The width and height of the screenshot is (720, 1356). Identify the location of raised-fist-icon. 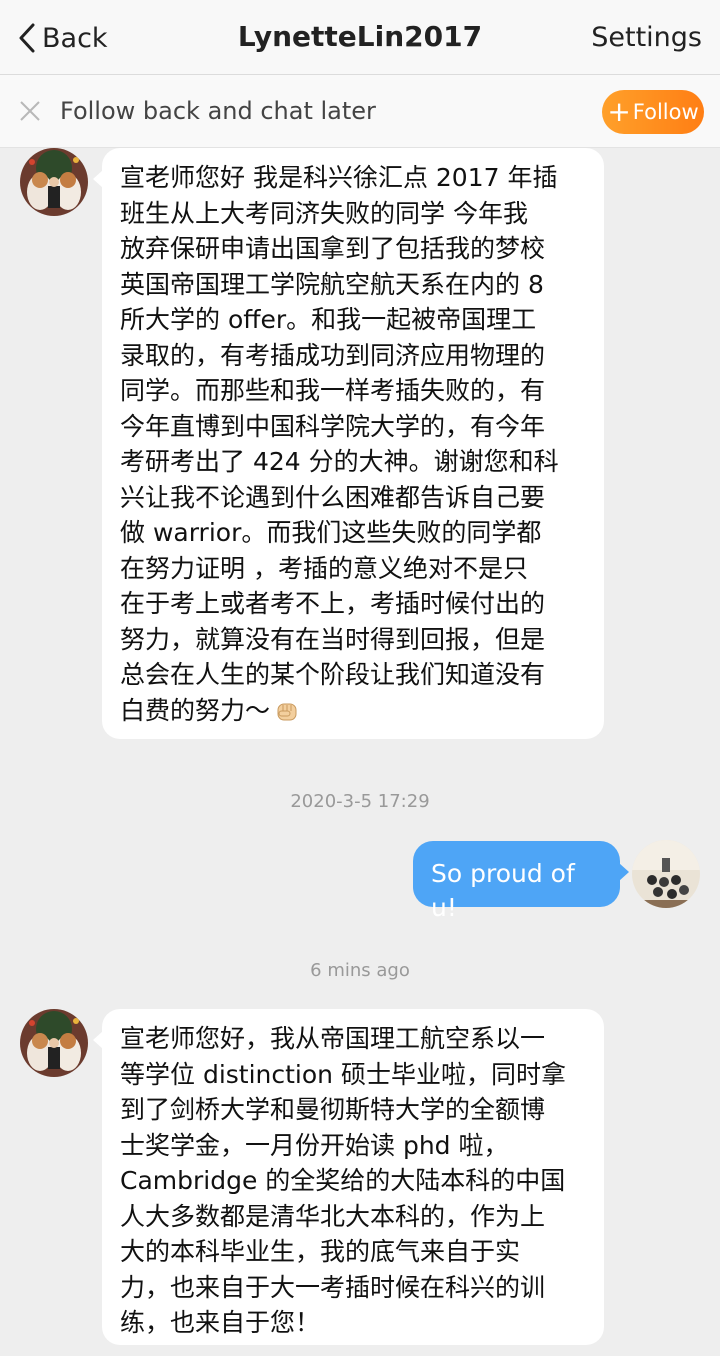
(287, 711).